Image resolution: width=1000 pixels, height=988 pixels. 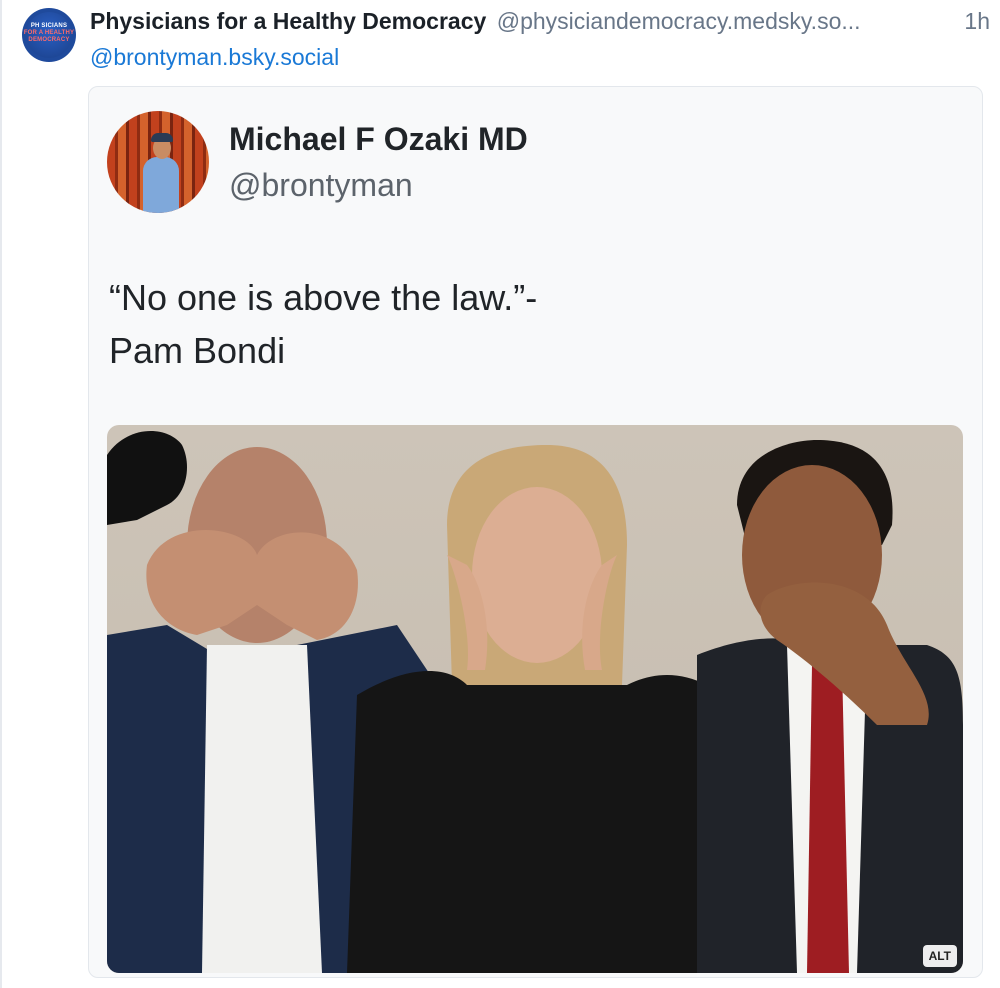 I want to click on avatar-person-body, so click(x=161, y=185).